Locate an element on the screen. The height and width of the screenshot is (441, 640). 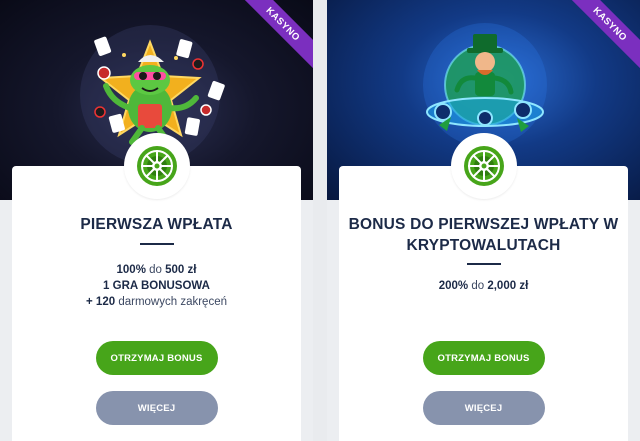
offer-spins-text: darmowych zakręceń is located at coordinates (172, 302).